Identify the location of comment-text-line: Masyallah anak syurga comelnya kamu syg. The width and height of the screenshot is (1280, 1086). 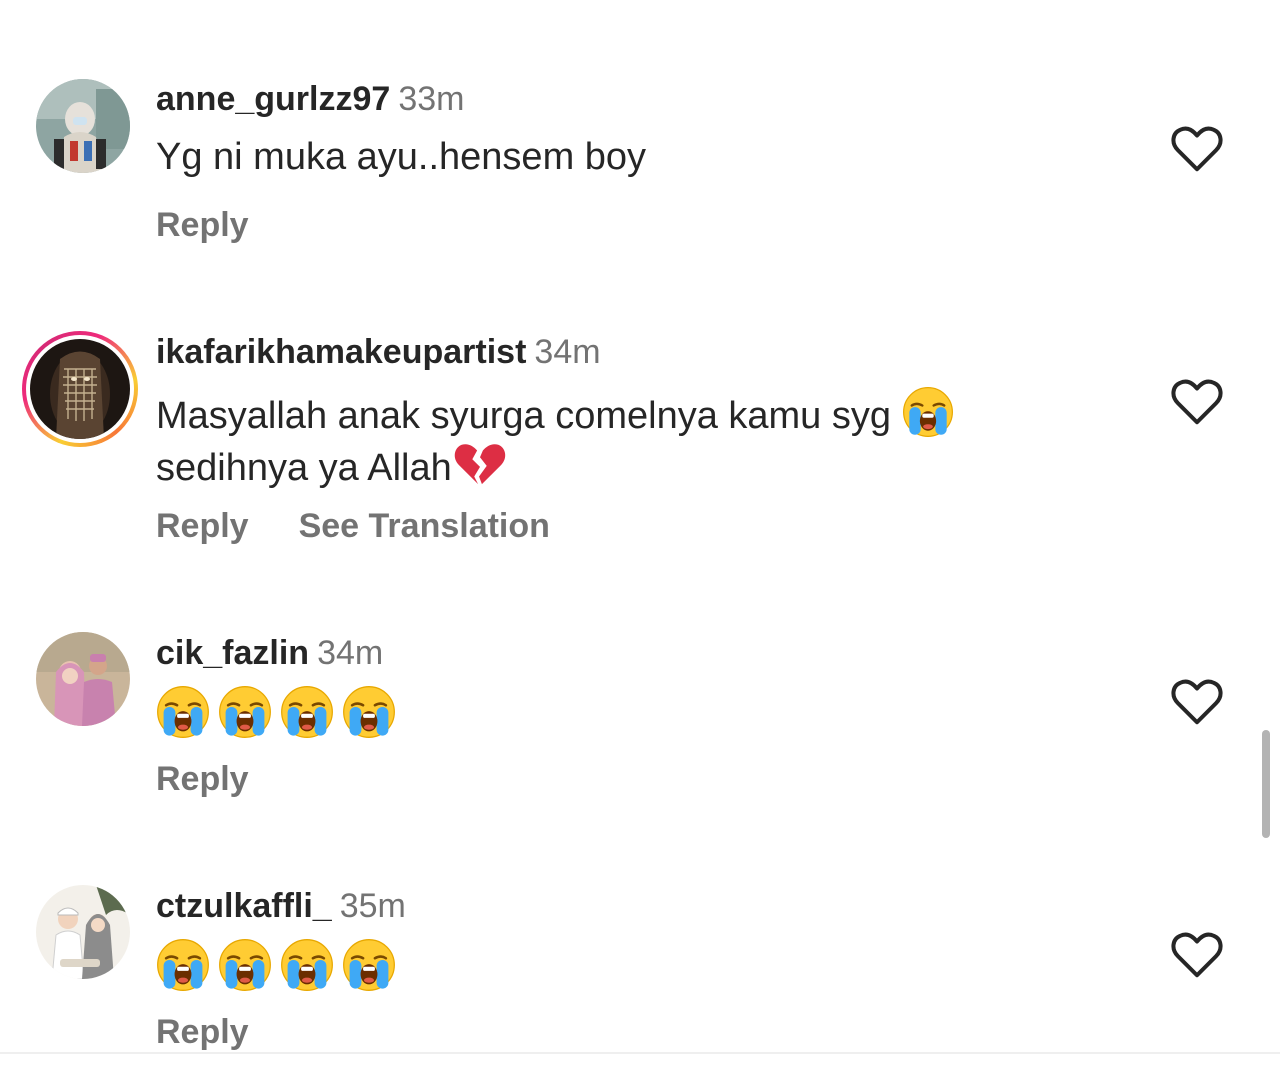
(524, 416).